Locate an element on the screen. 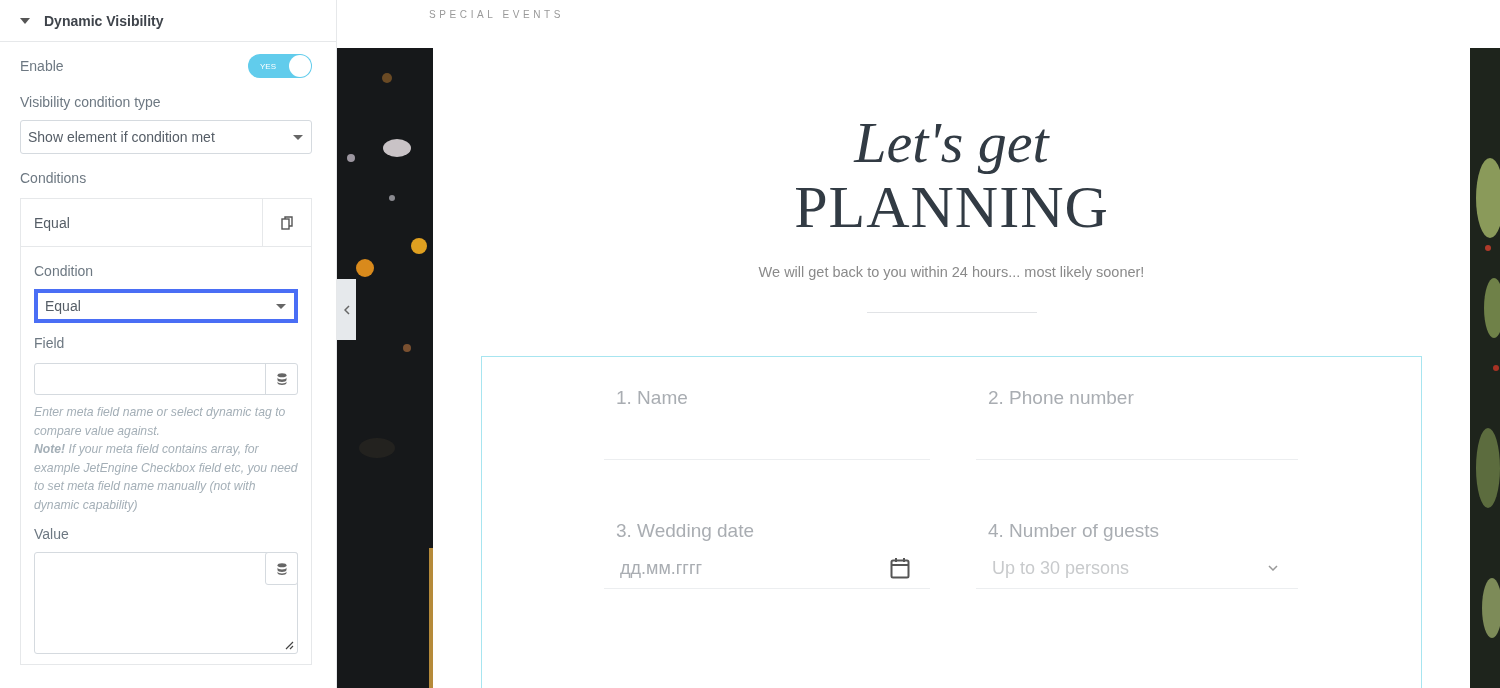  help-text: Note! If your meta field contains array, for example JetEngine Checkbox field etc, you need to set meta field name manually (not with dynamic capability) is located at coordinates (166, 477).